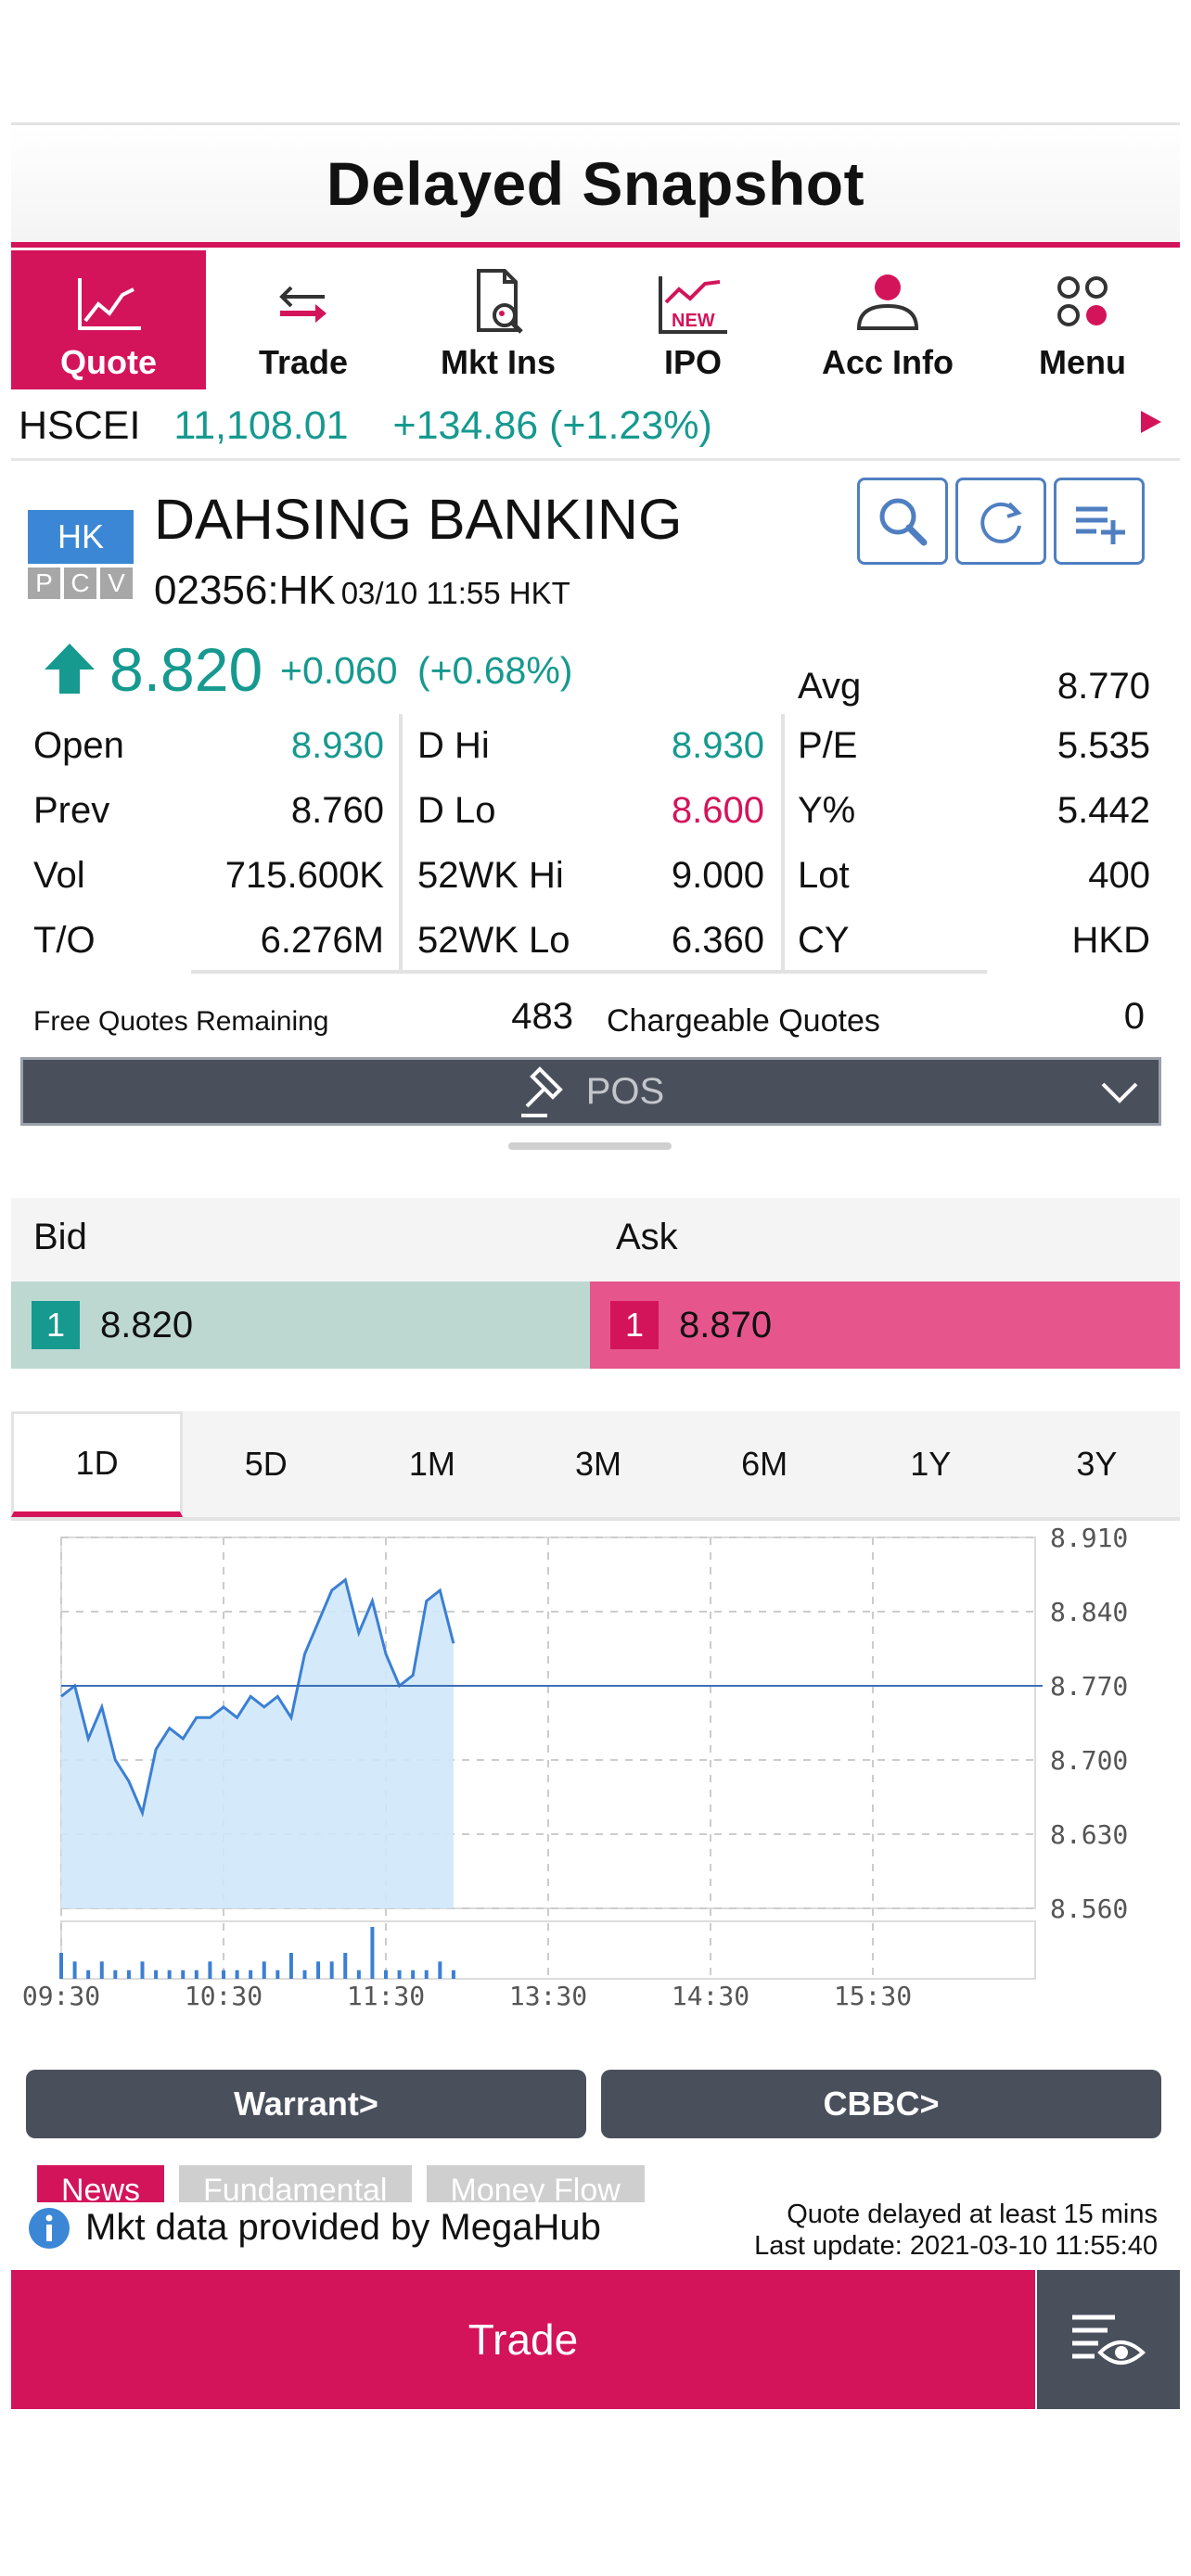  What do you see at coordinates (109, 304) in the screenshot?
I see `chart-line-icon` at bounding box center [109, 304].